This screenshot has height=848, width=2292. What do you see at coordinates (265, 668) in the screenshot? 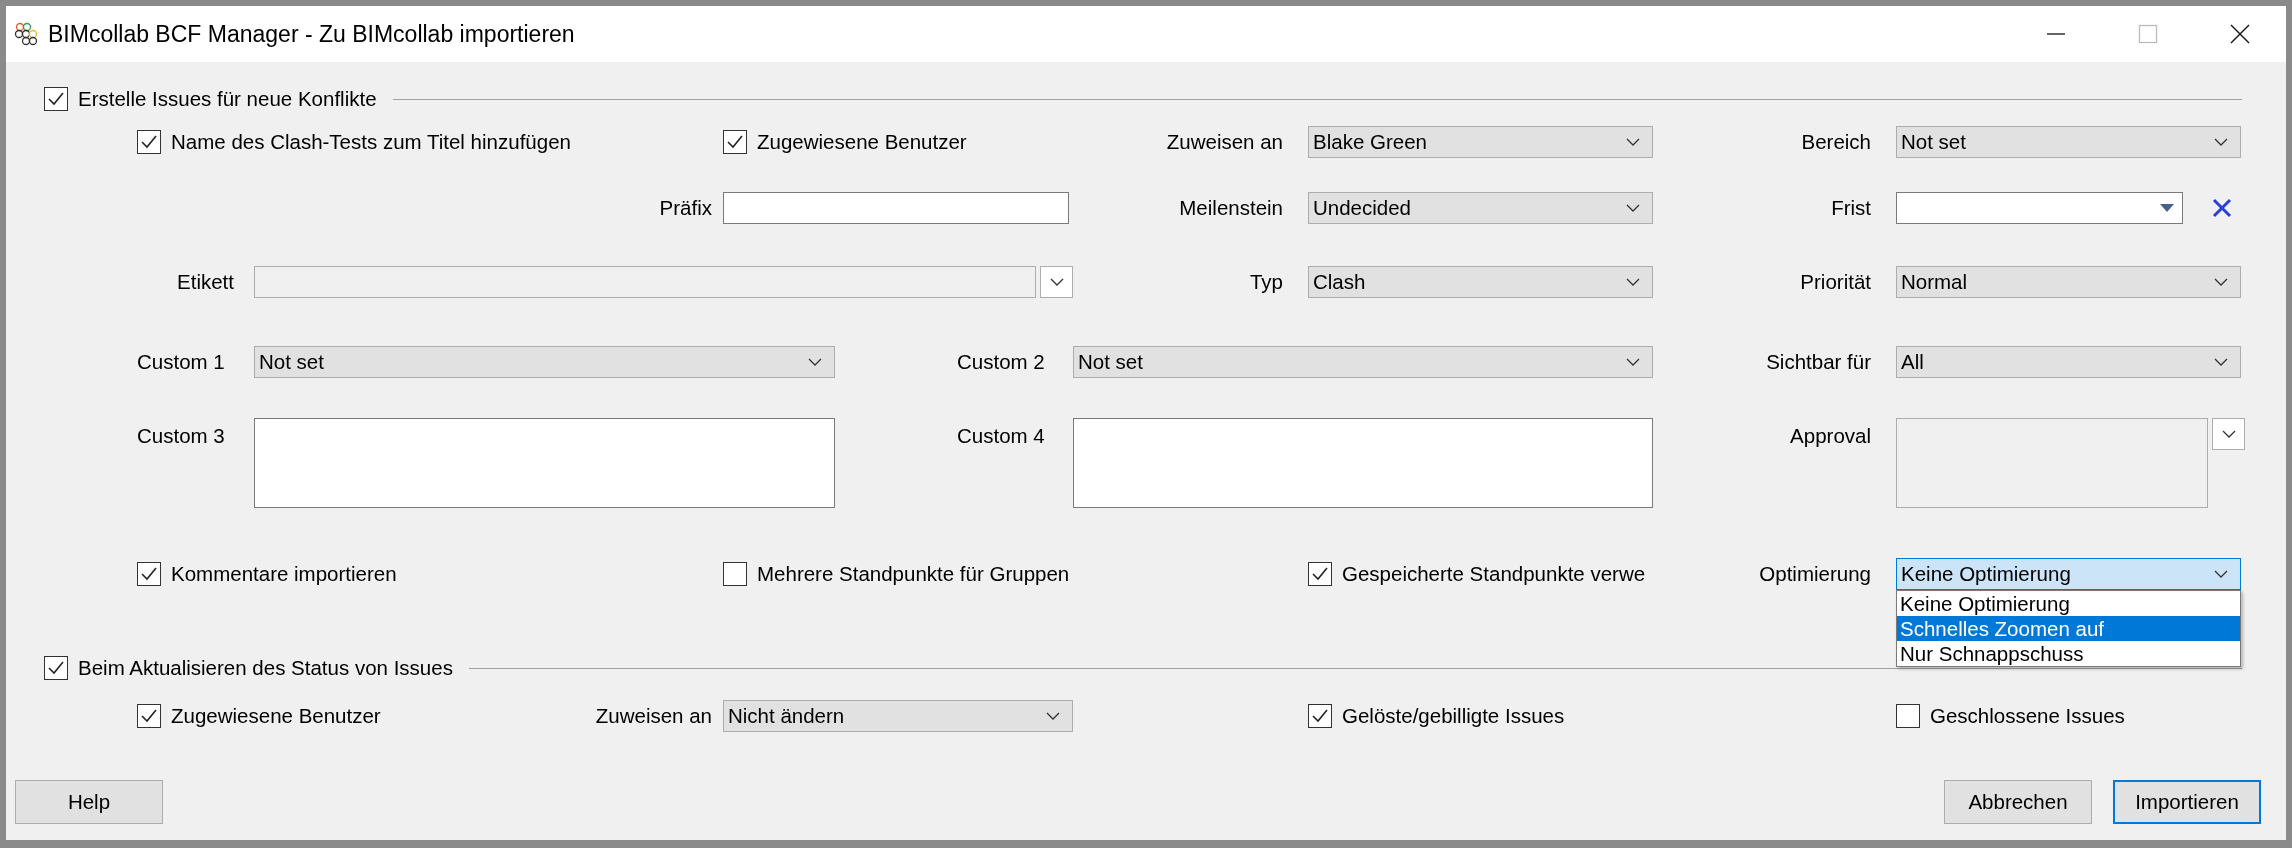
I see `section-label: Beim Aktualisieren des Status von Issues` at bounding box center [265, 668].